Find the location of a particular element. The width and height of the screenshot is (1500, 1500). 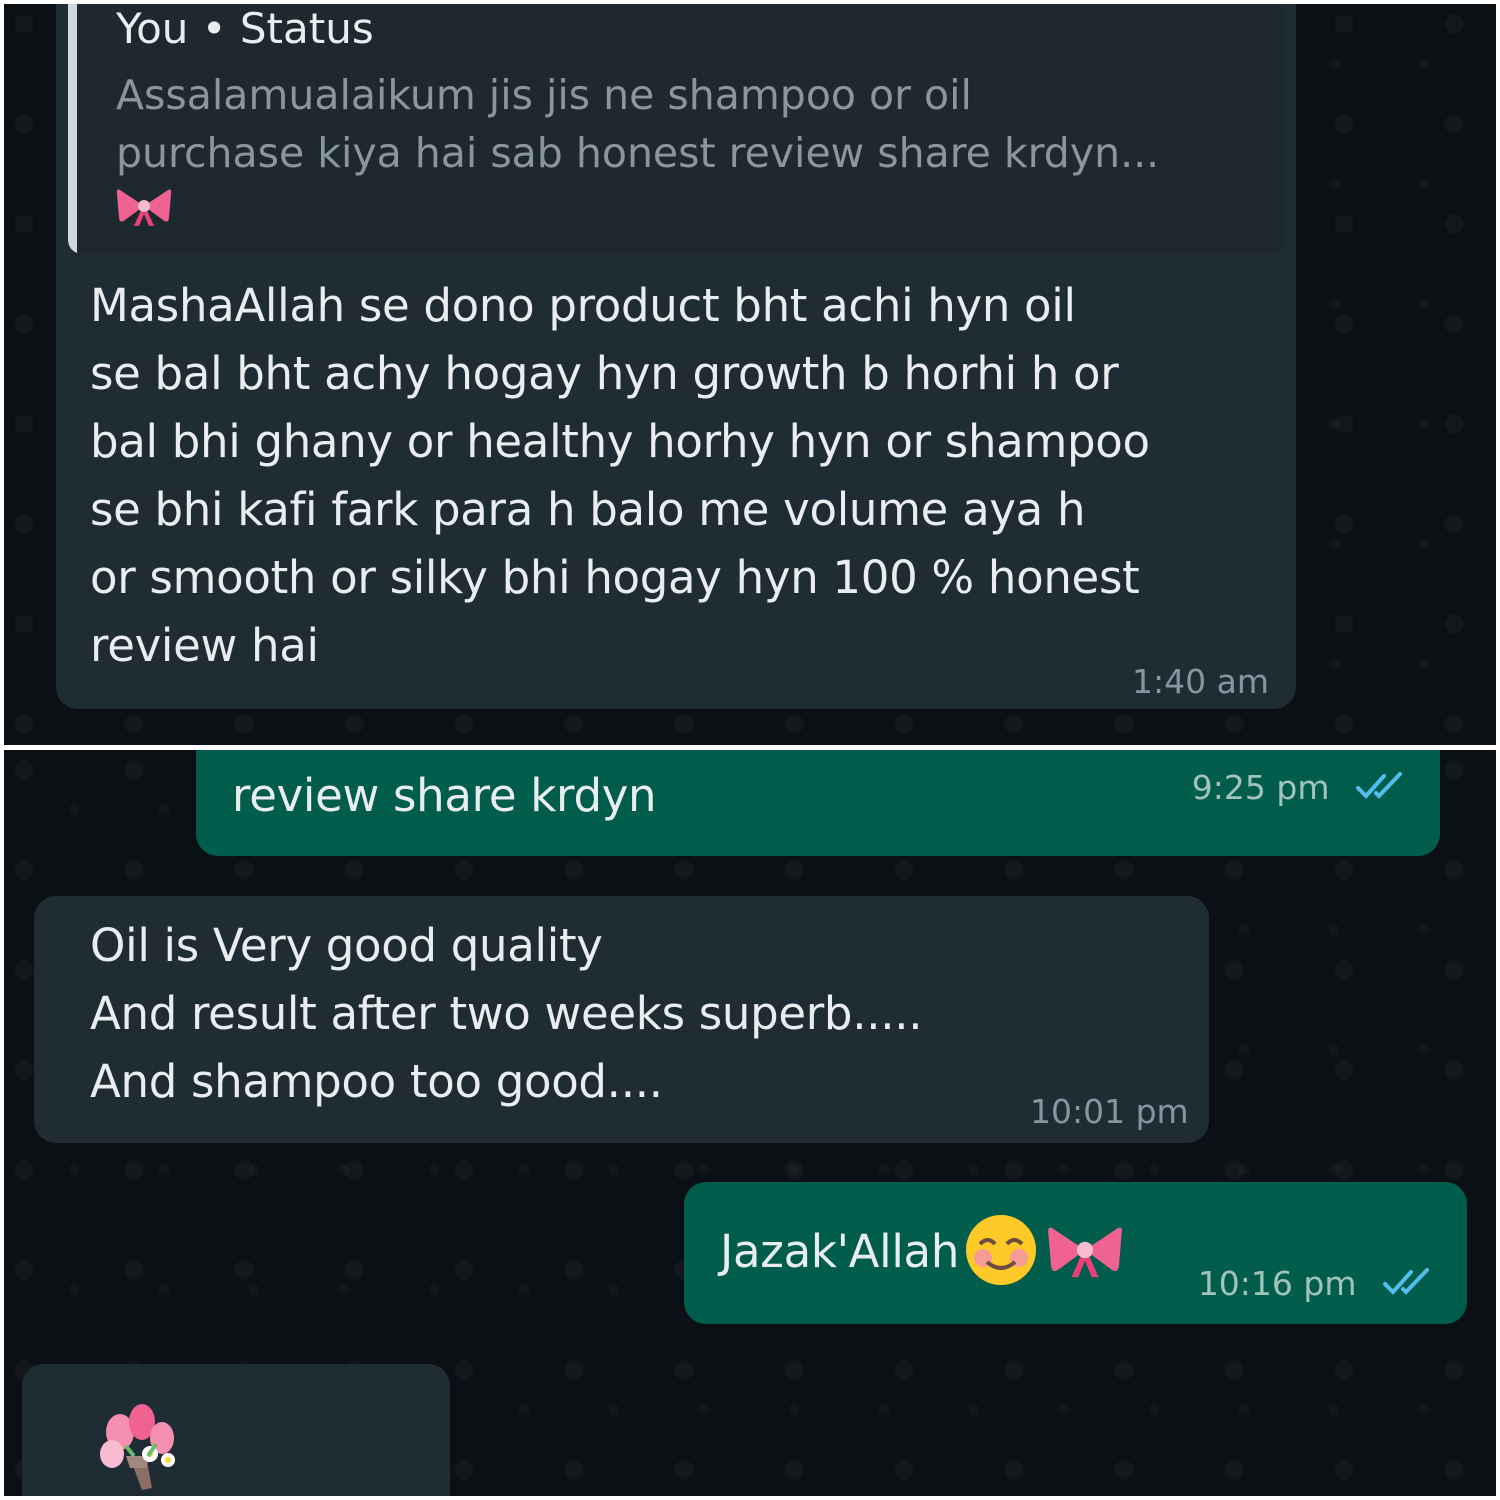

outgoing-thanks-meta: 10:16 pm is located at coordinates (1317, 1284).